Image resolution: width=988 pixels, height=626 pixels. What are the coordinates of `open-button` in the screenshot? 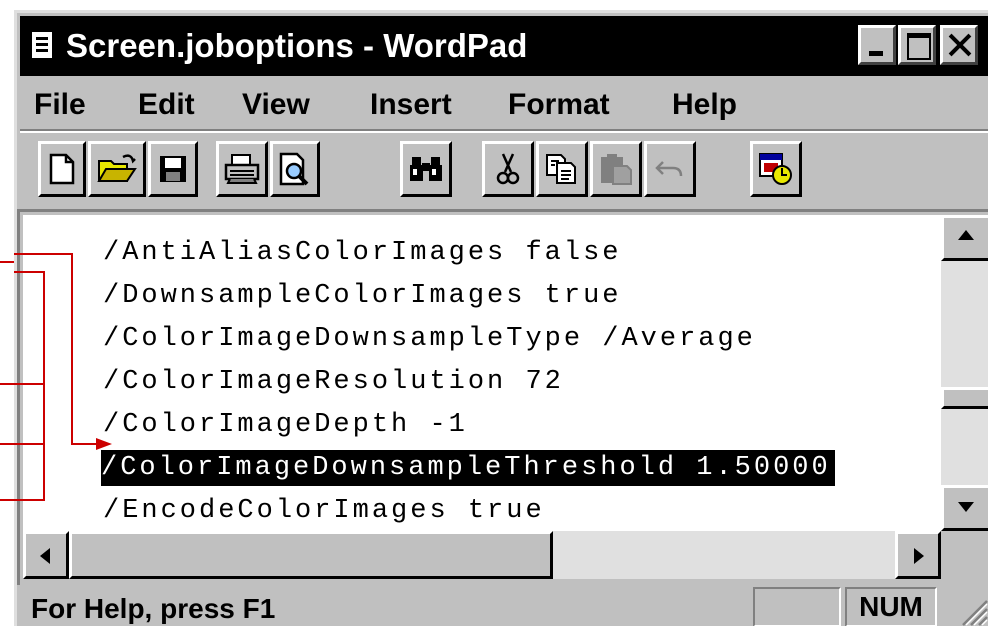 It's located at (117, 169).